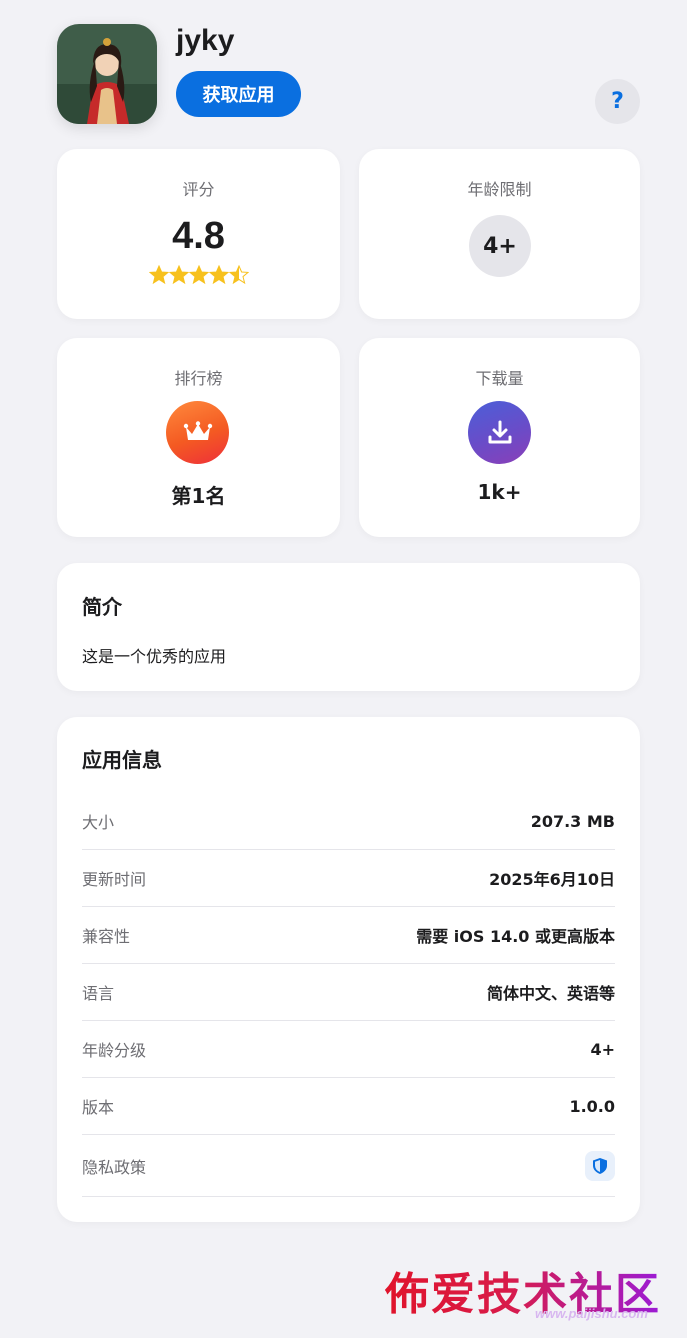 Image resolution: width=687 pixels, height=1338 pixels. Describe the element at coordinates (600, 1165) in the screenshot. I see `shield-icon` at that location.